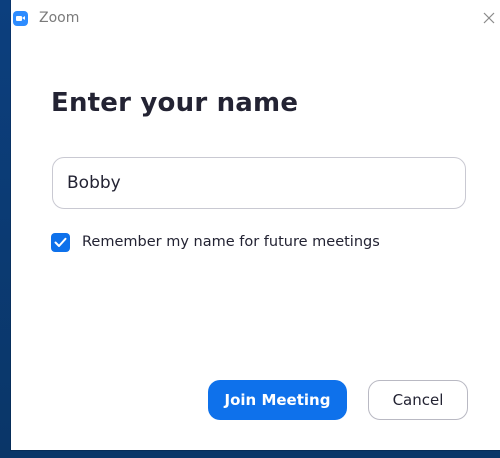 This screenshot has height=458, width=500. I want to click on zoom-camera-icon, so click(20, 18).